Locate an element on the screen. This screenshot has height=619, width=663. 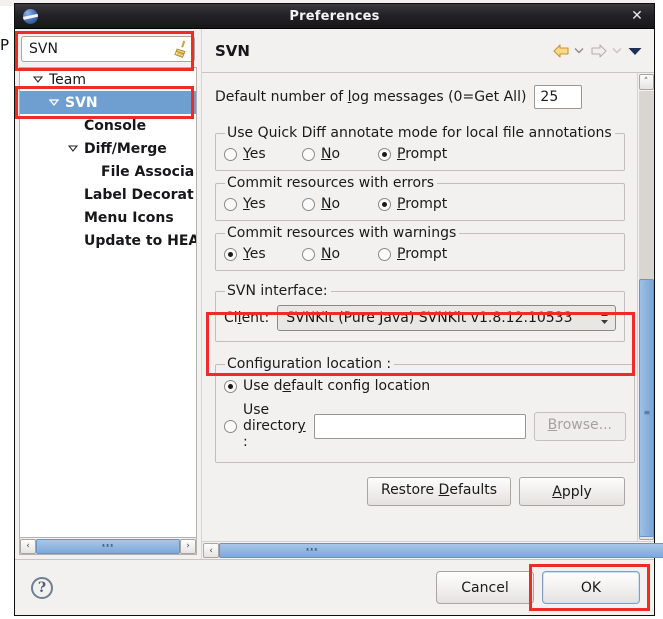
commit-errors-no-radio: No is located at coordinates (340, 204).